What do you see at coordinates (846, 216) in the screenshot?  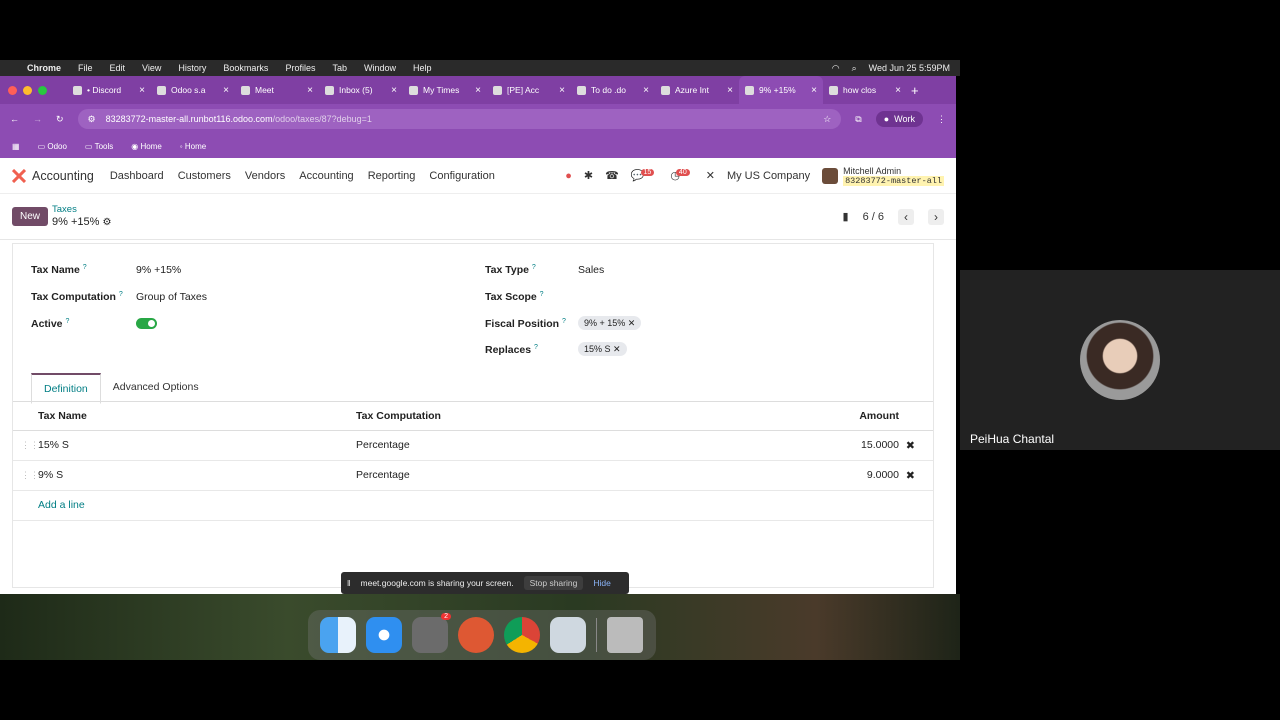 I see `bookmark-icon: ▮` at bounding box center [846, 216].